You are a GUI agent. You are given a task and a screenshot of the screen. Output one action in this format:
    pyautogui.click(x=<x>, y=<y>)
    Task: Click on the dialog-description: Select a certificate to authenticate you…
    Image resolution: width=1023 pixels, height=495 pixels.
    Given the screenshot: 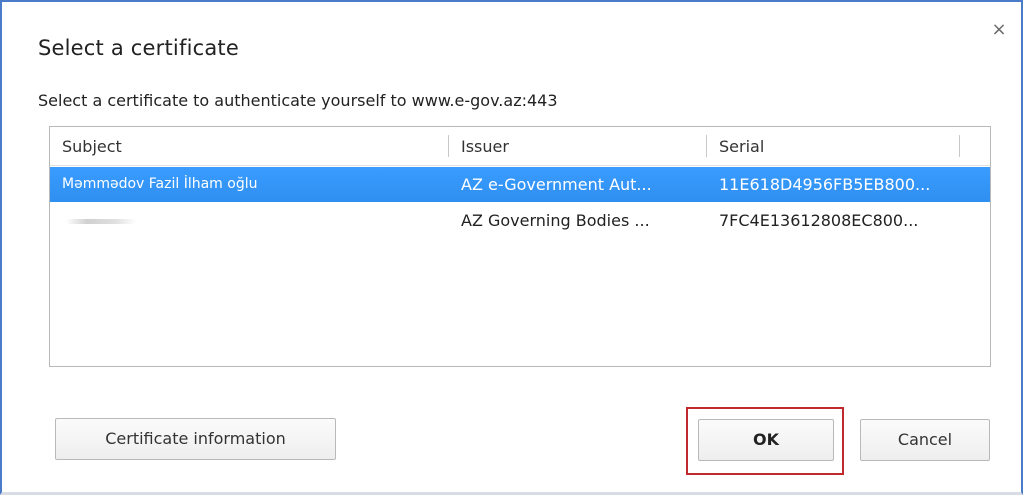 What is the action you would take?
    pyautogui.click(x=298, y=100)
    